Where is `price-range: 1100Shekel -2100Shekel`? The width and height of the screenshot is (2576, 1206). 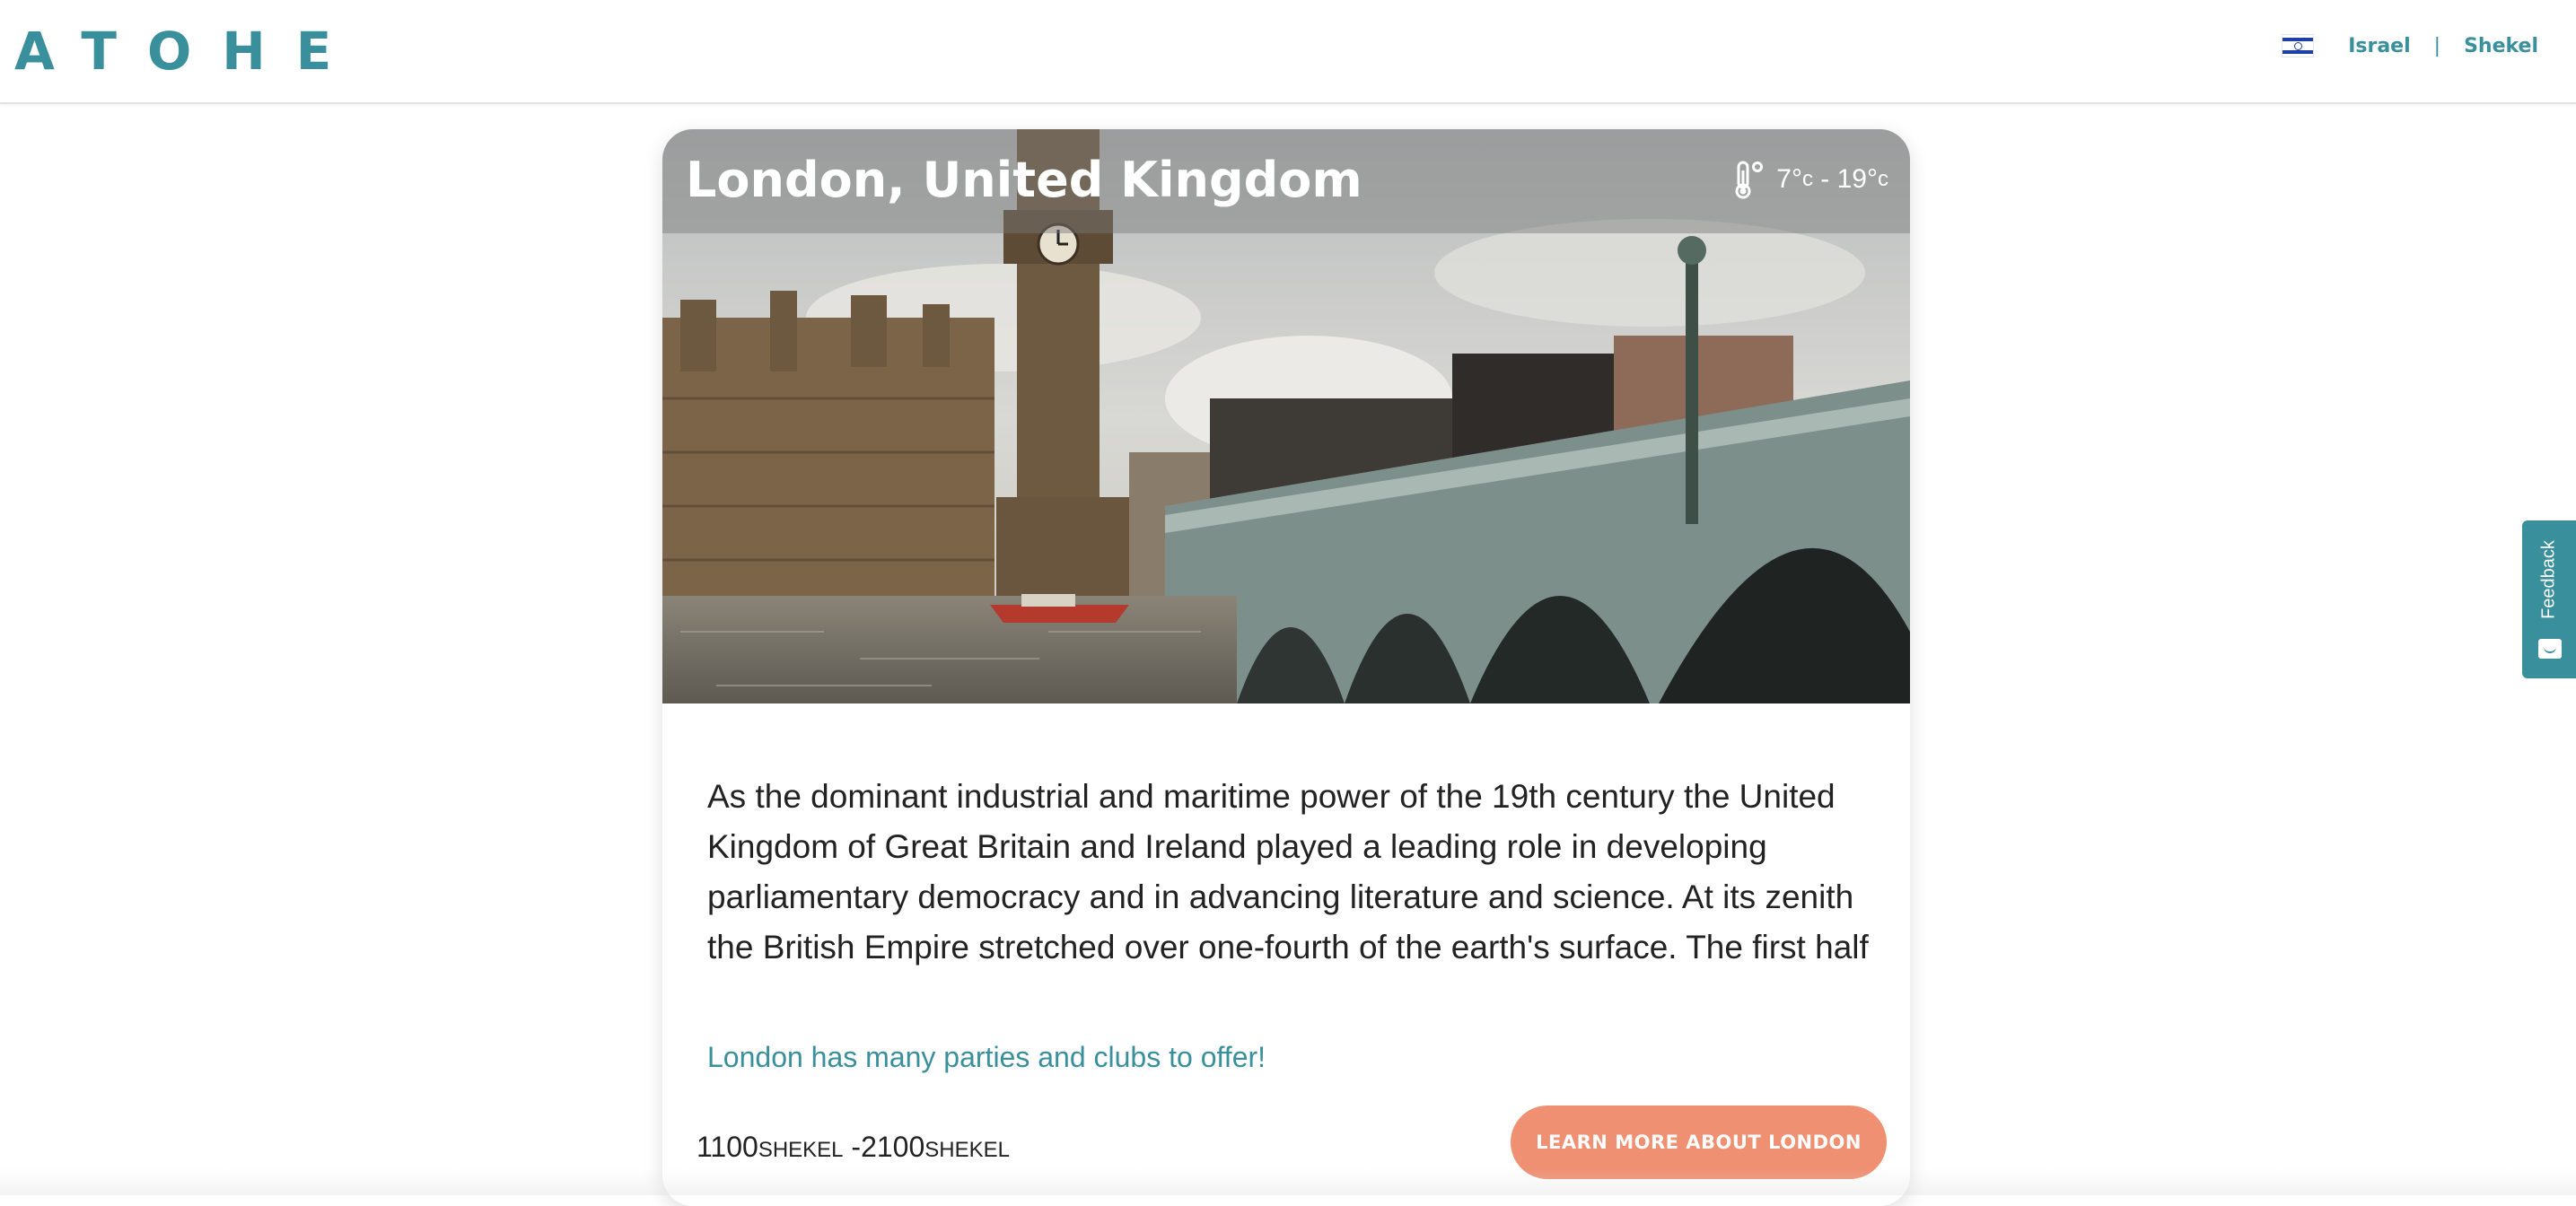
price-range: 1100Shekel -2100Shekel is located at coordinates (853, 1148).